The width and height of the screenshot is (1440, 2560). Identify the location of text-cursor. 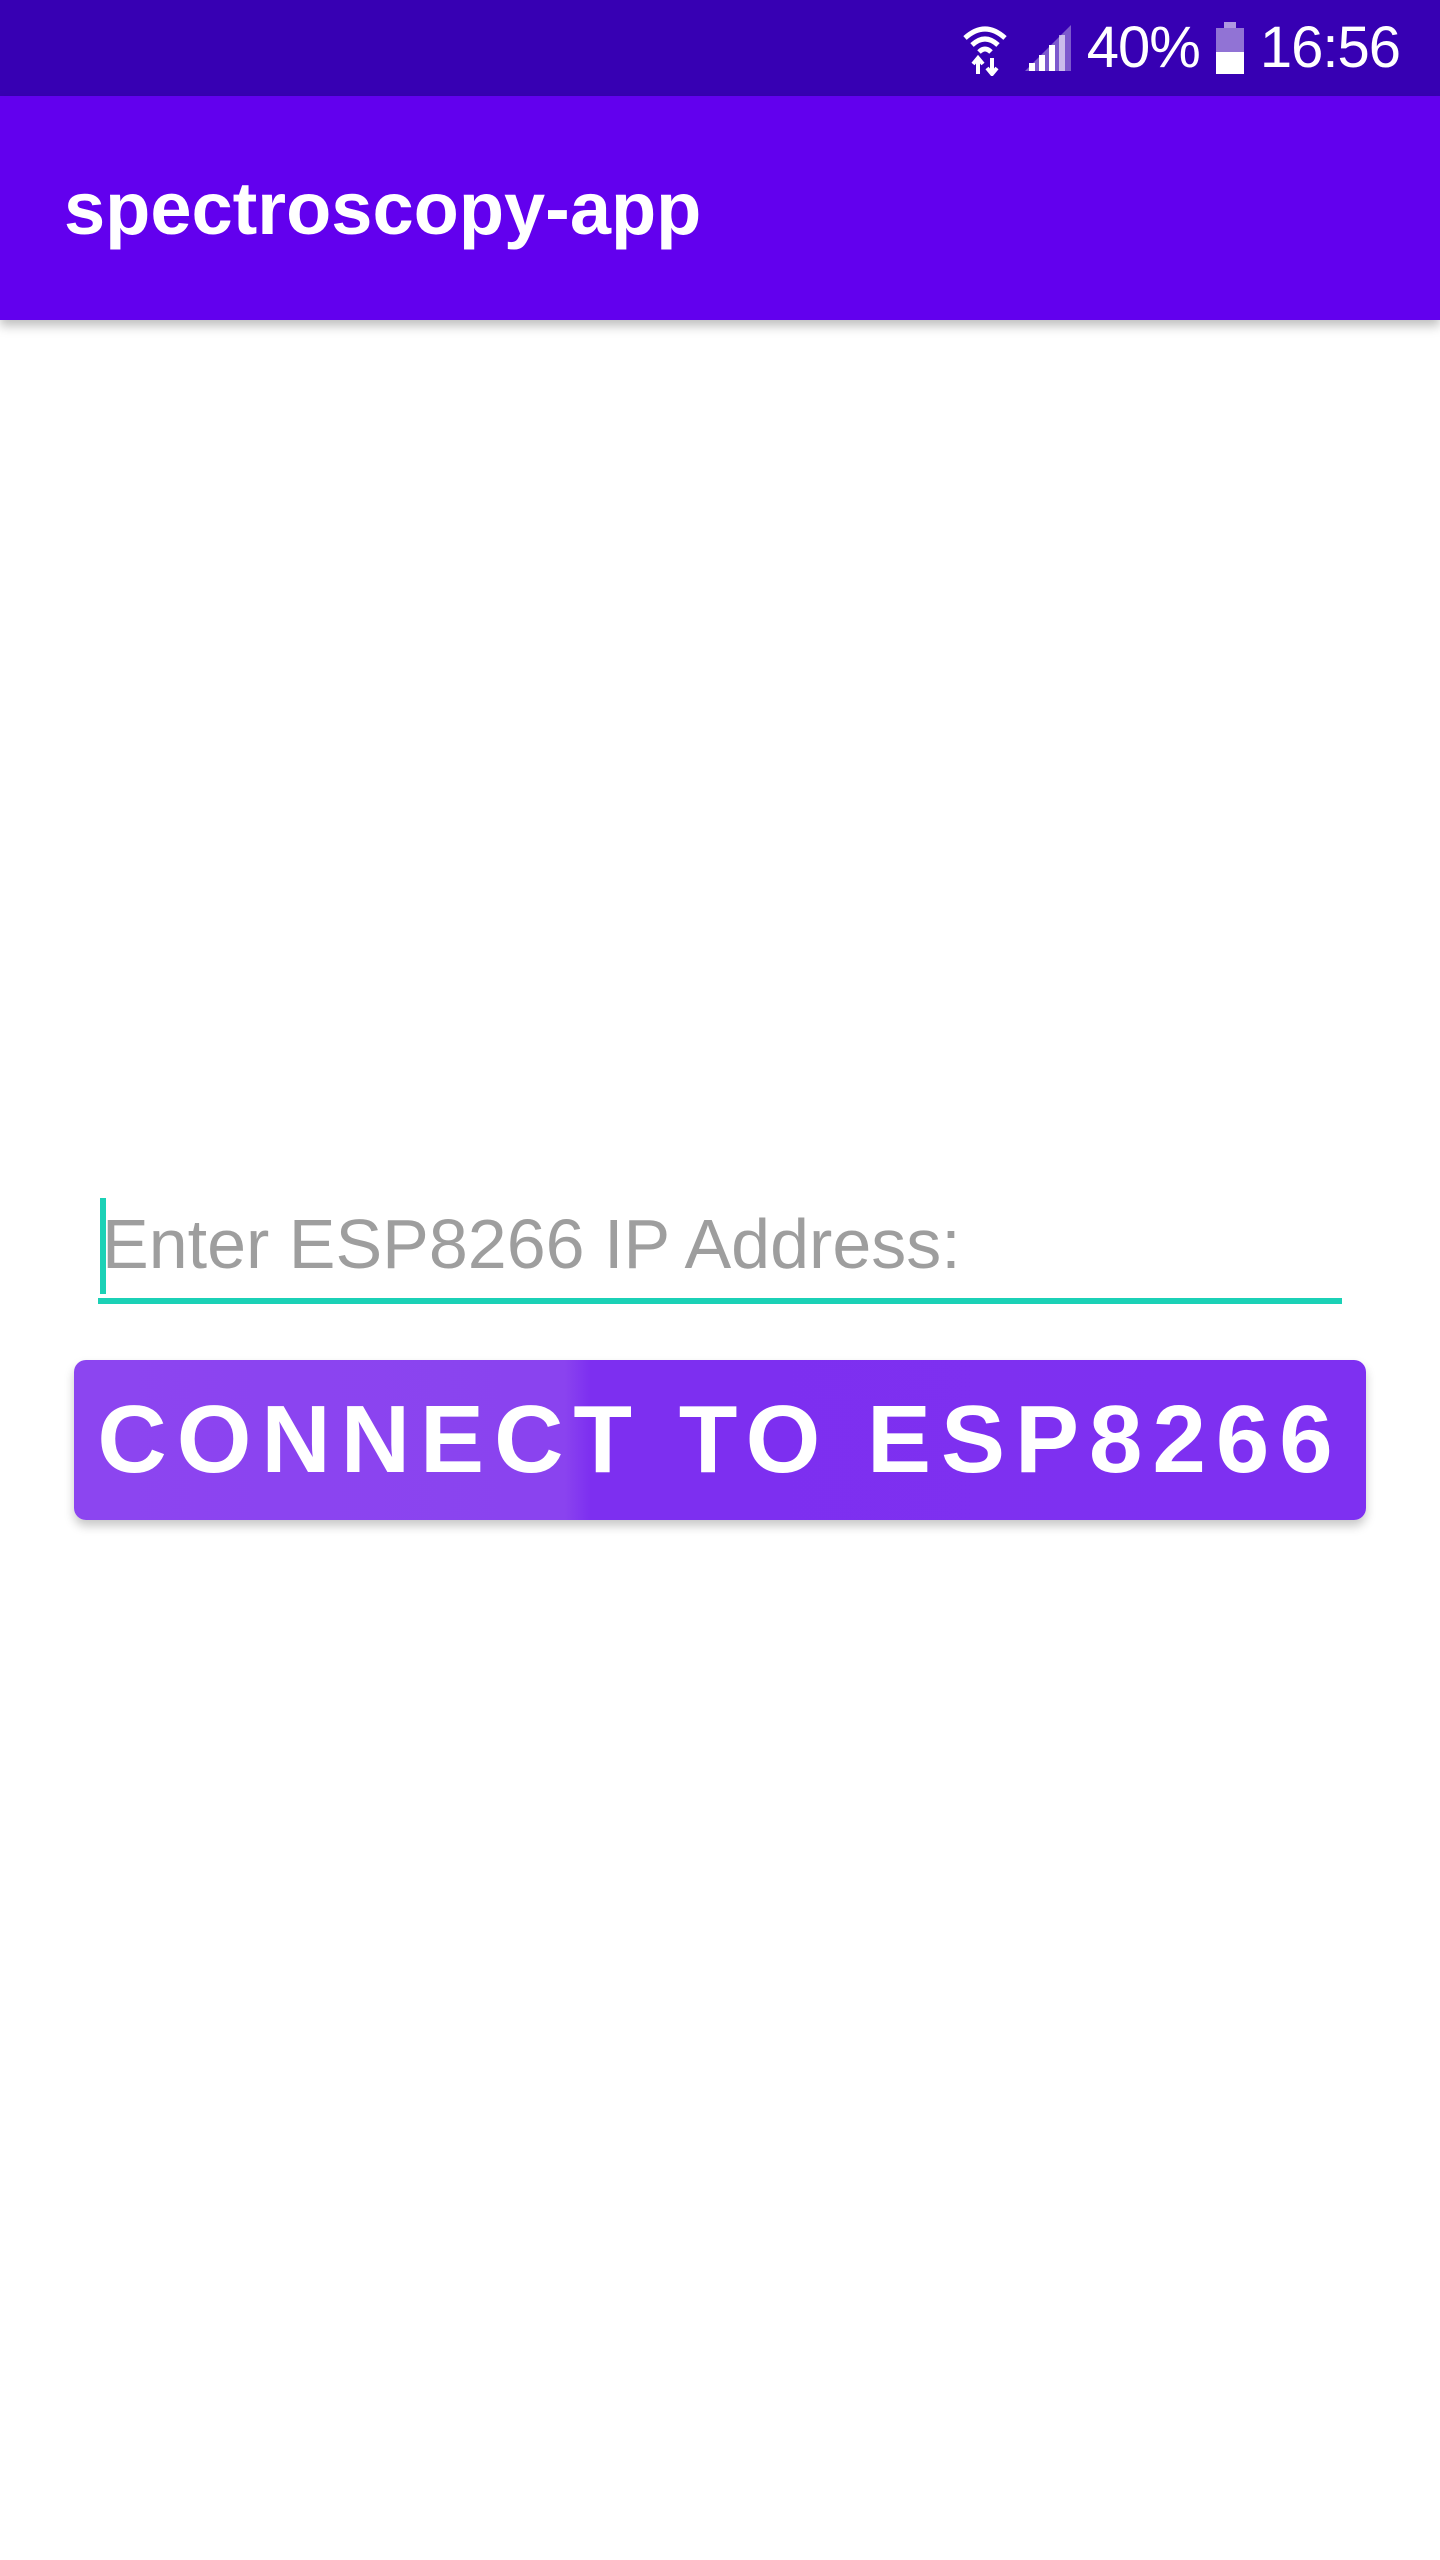
(103, 1246).